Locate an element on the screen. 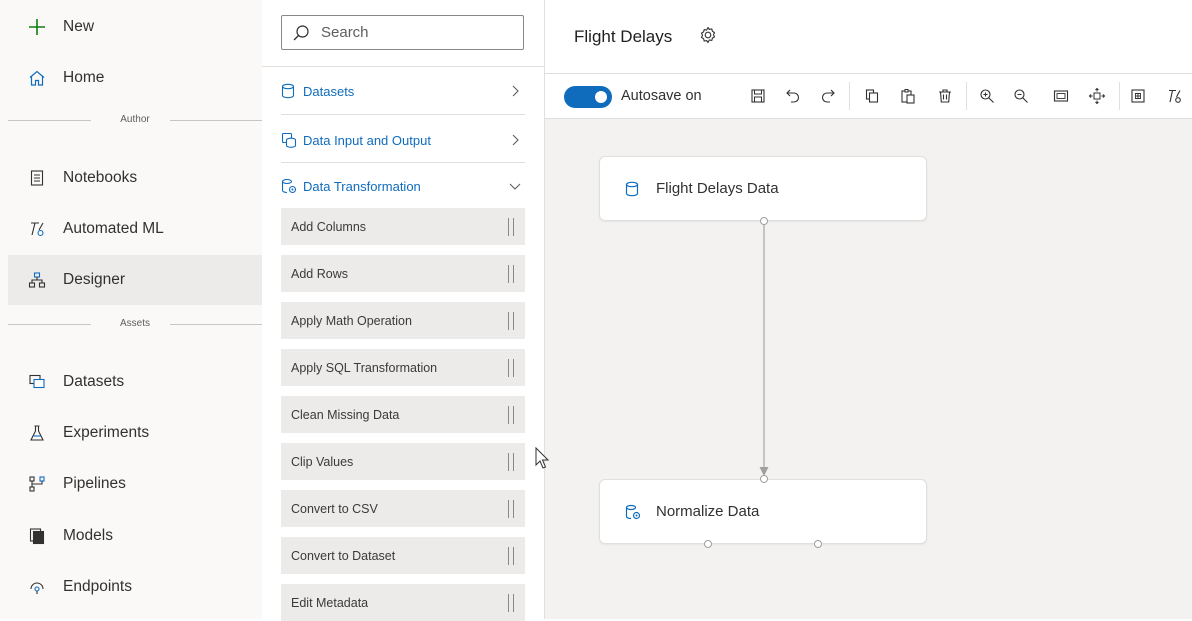 Image resolution: width=1192 pixels, height=621 pixels. endpoints-icon is located at coordinates (37, 587).